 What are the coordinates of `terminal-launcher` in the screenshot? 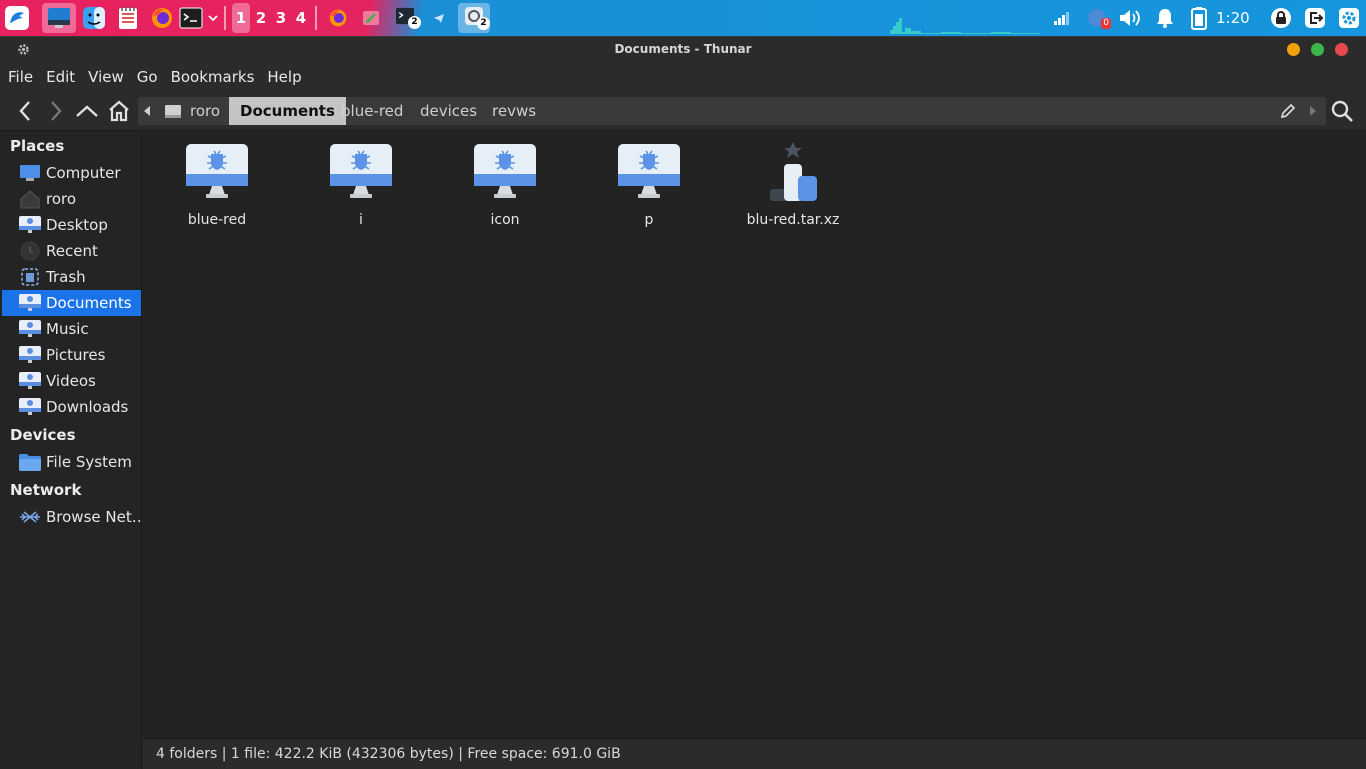 It's located at (191, 18).